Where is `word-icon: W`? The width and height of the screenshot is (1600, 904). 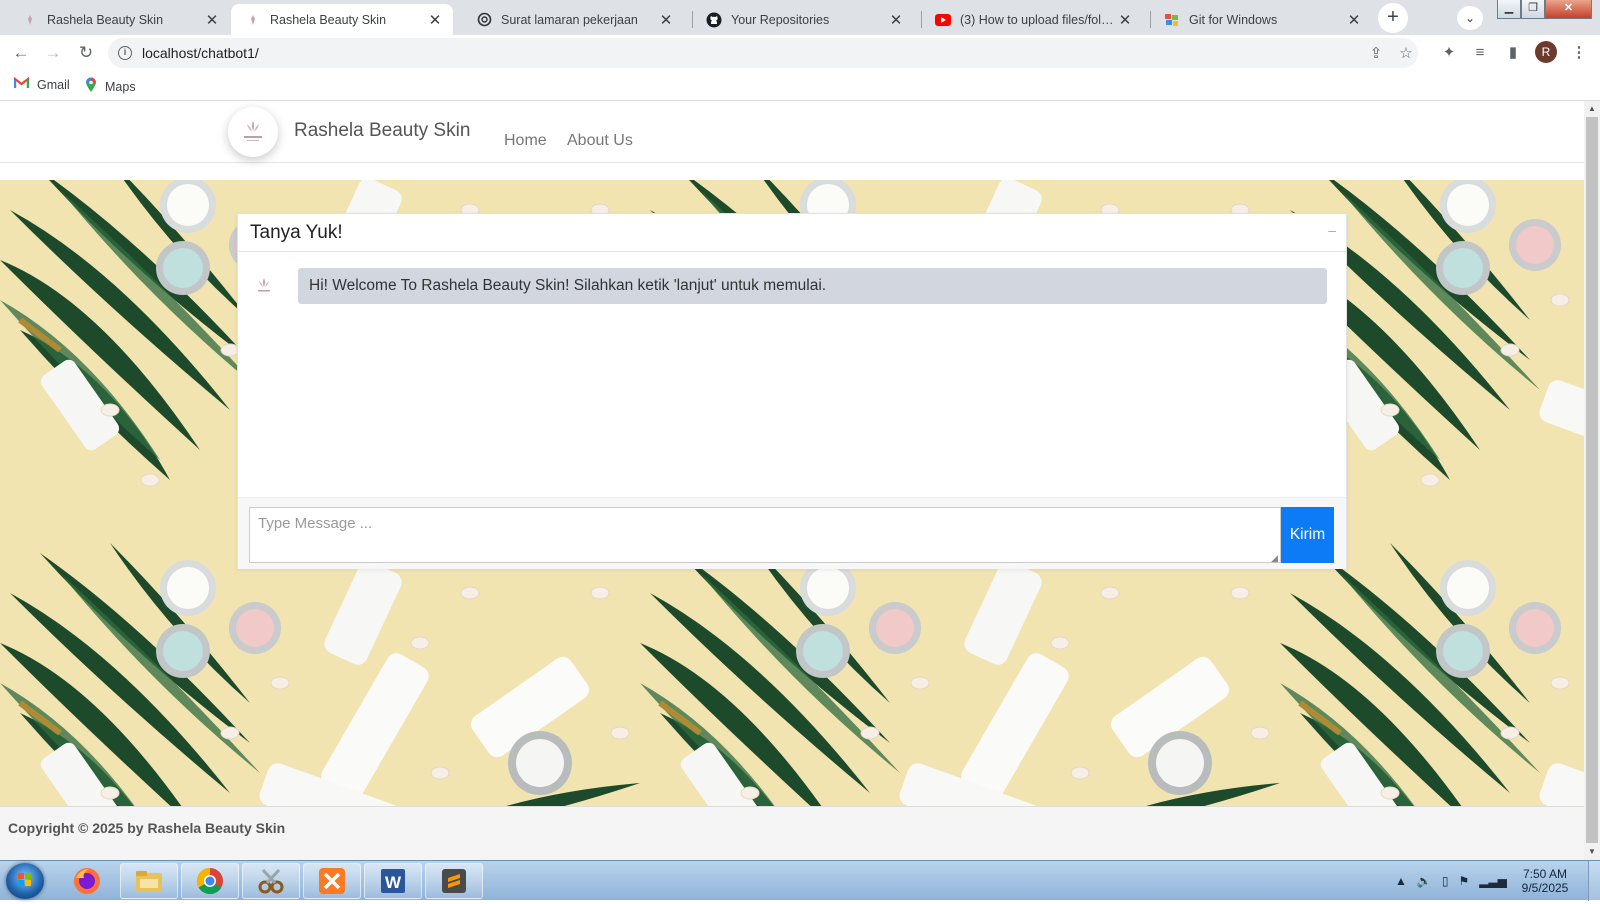 word-icon: W is located at coordinates (393, 881).